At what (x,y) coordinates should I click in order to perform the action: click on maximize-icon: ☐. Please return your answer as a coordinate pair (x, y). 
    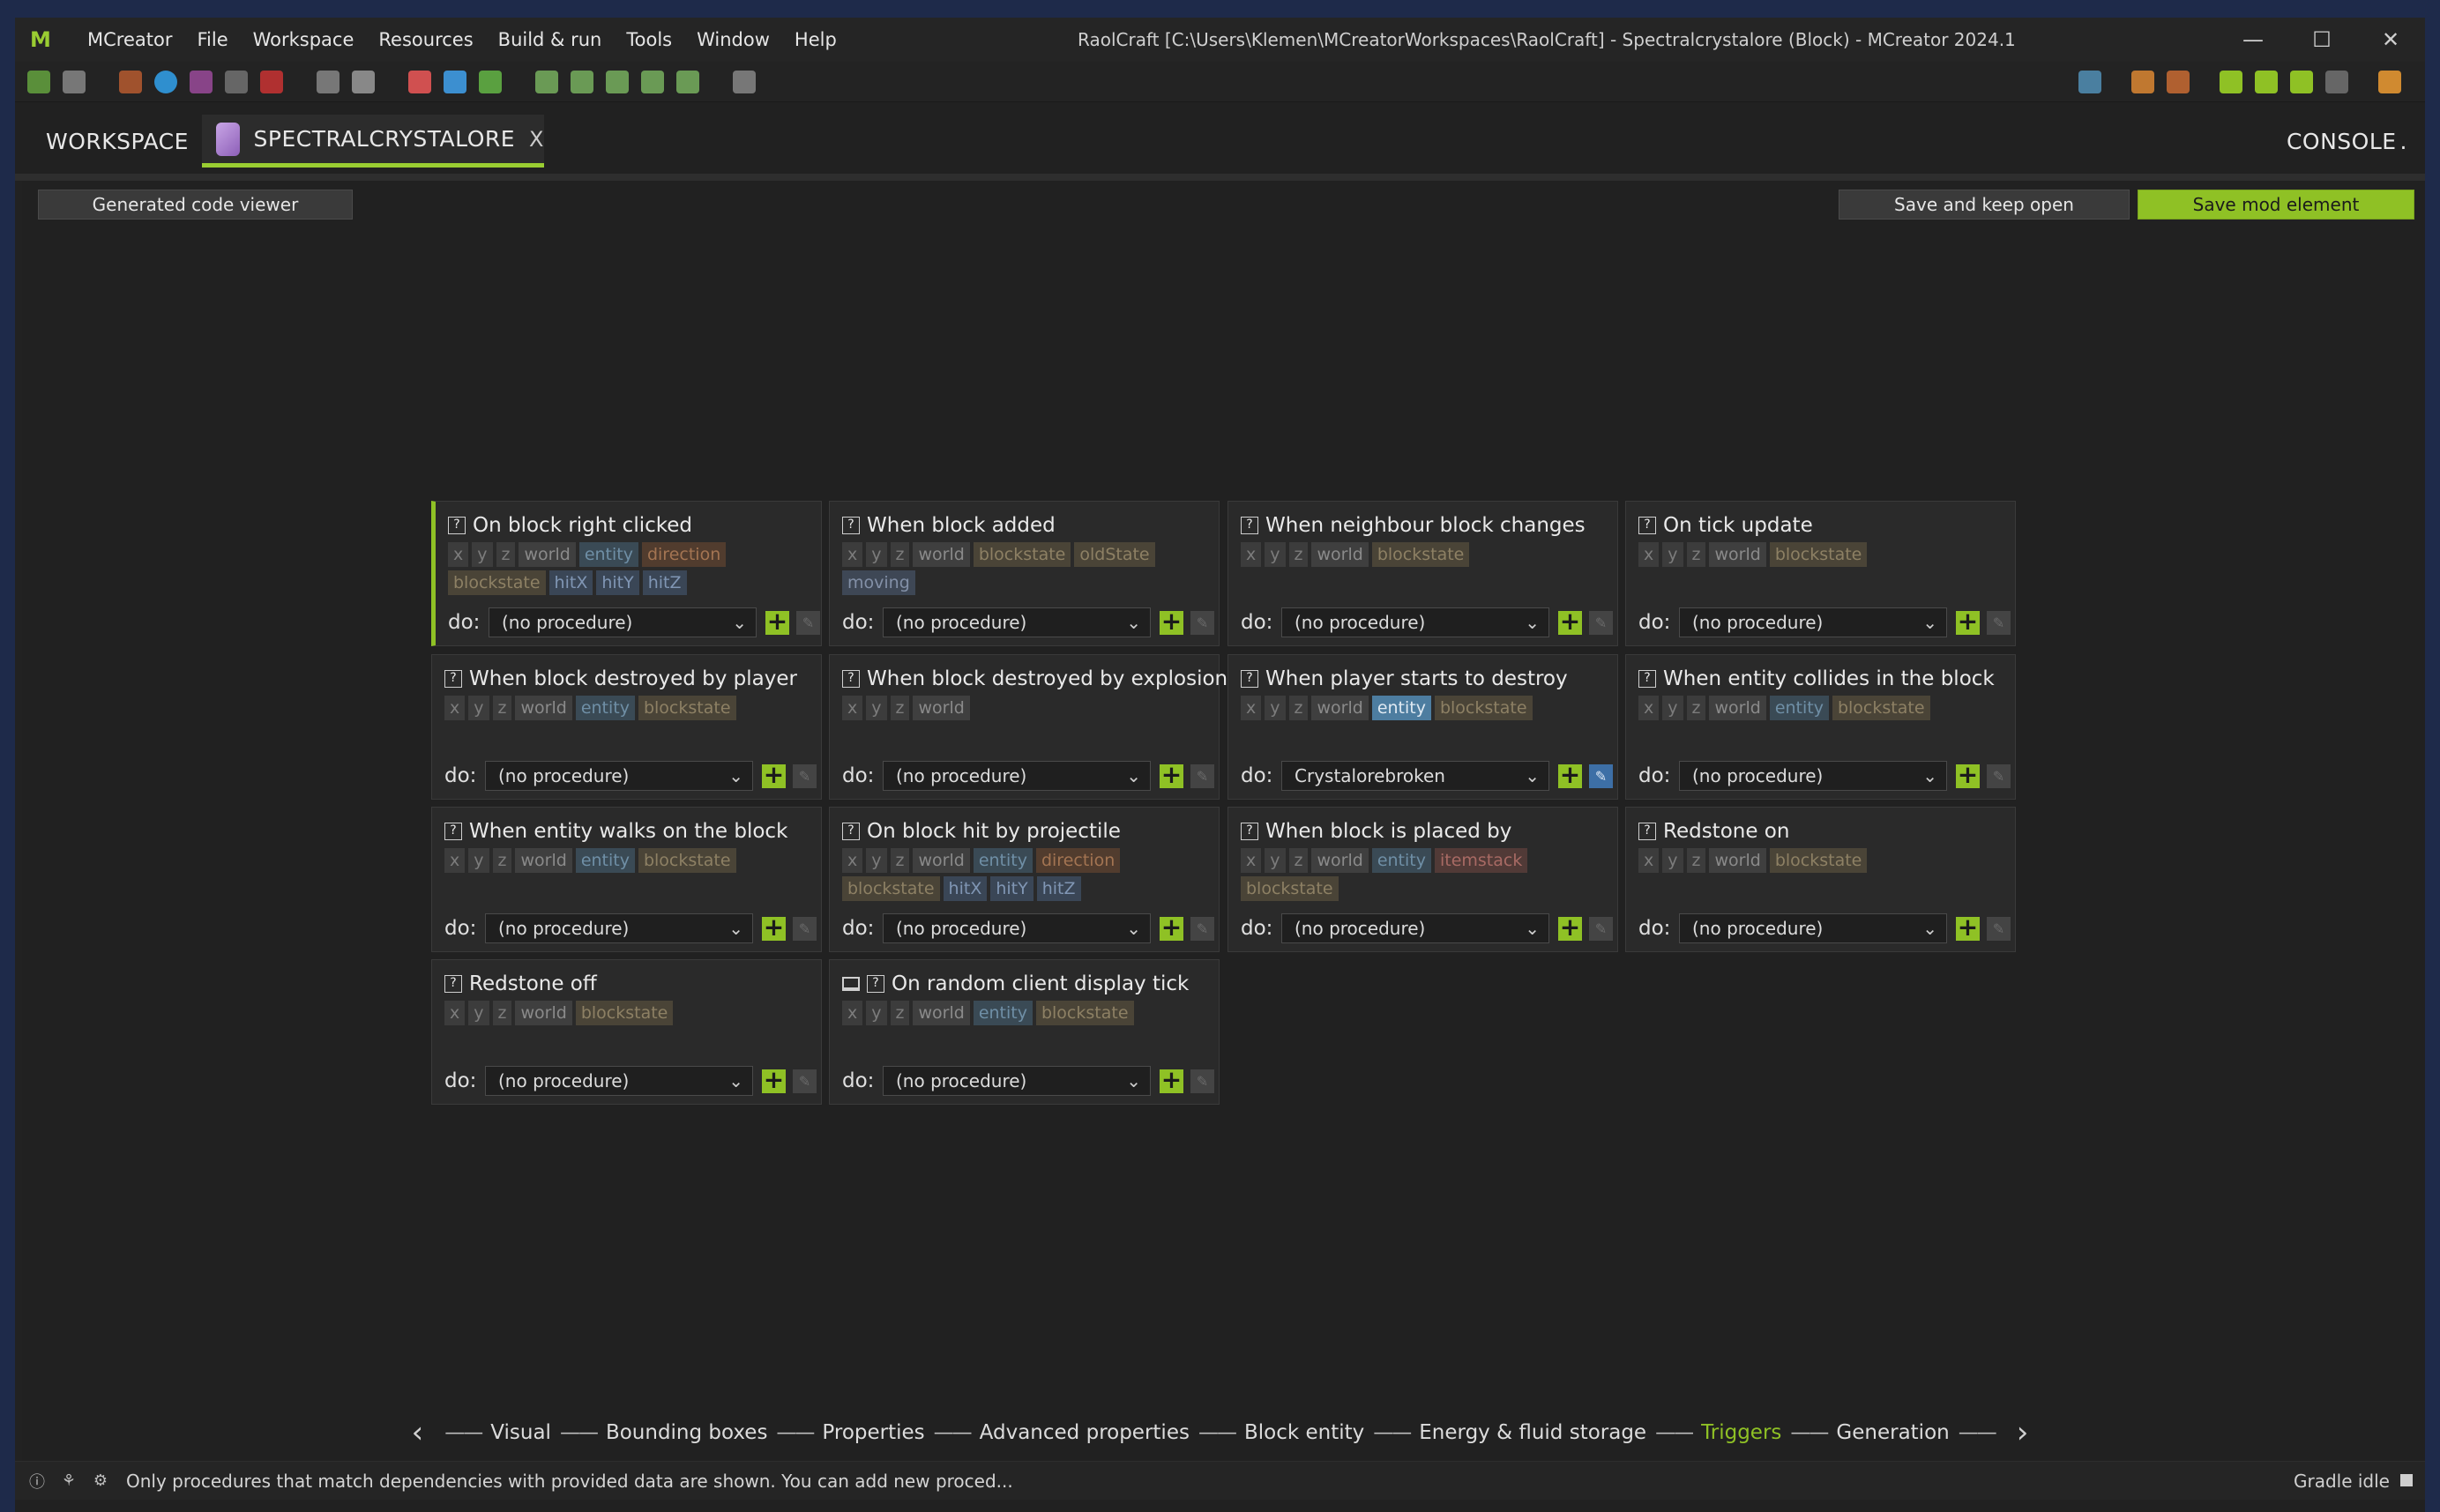
    Looking at the image, I should click on (2322, 40).